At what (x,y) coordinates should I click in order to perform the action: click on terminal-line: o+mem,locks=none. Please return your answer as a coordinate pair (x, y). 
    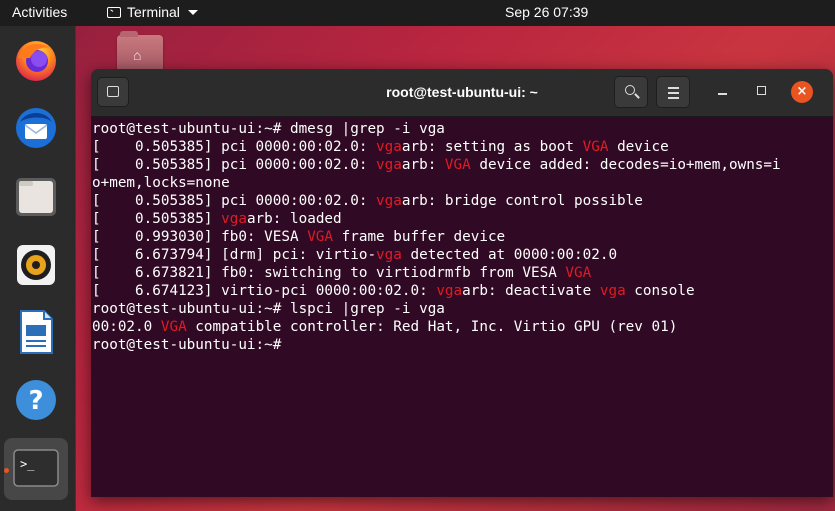
    Looking at the image, I should click on (462, 183).